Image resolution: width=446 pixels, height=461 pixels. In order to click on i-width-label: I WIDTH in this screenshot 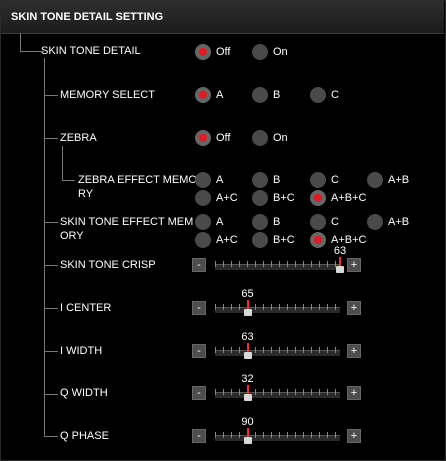, I will do `click(81, 351)`.